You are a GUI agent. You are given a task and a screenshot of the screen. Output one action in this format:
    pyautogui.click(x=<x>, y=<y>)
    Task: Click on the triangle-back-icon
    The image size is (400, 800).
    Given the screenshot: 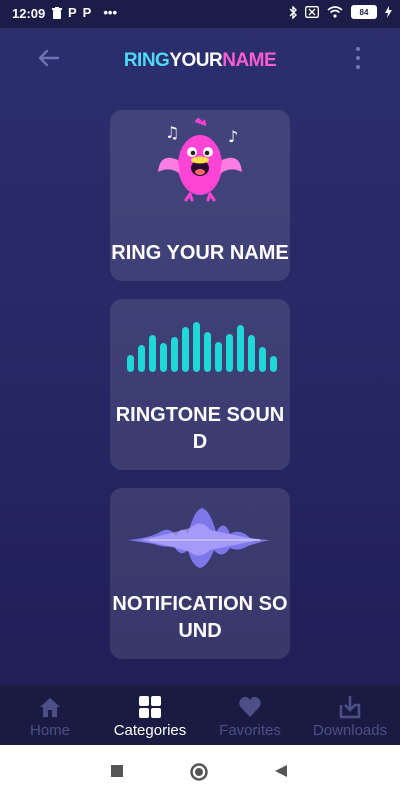 What is the action you would take?
    pyautogui.click(x=281, y=771)
    